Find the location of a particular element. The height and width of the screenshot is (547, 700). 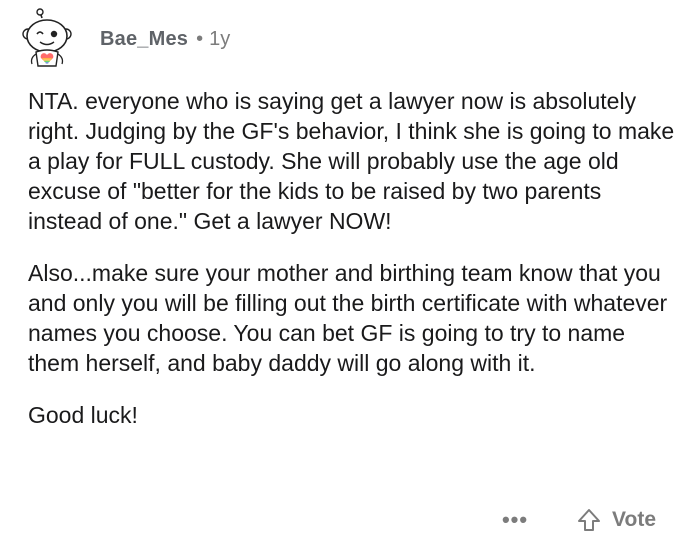

comment-actions: ••• Vote is located at coordinates (579, 520).